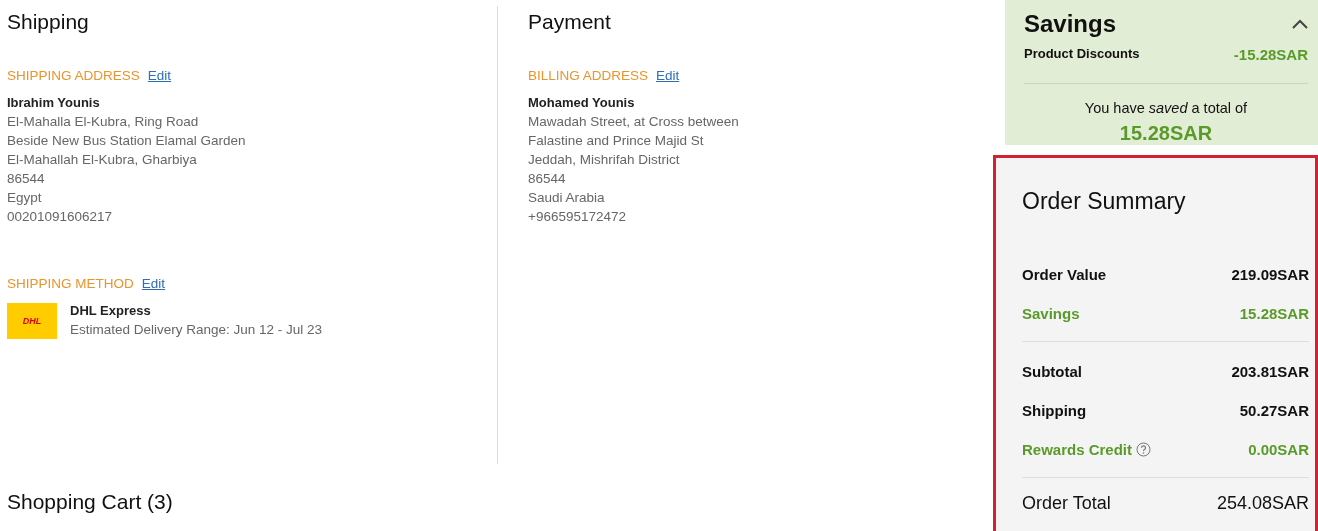  What do you see at coordinates (48, 22) in the screenshot?
I see `section-title: Shipping` at bounding box center [48, 22].